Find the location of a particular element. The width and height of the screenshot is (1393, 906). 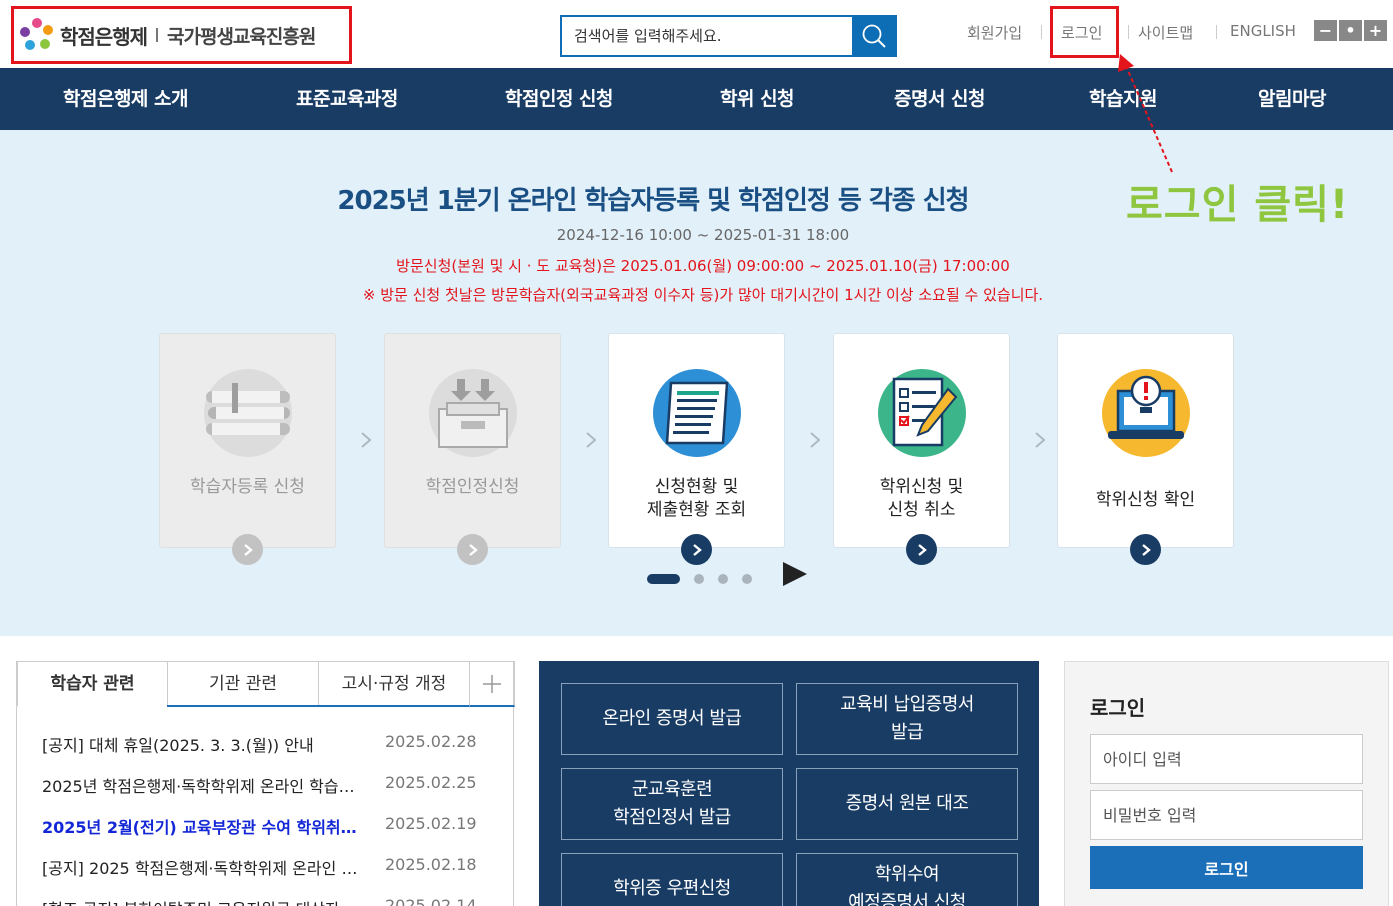

logo-divider is located at coordinates (157, 35).